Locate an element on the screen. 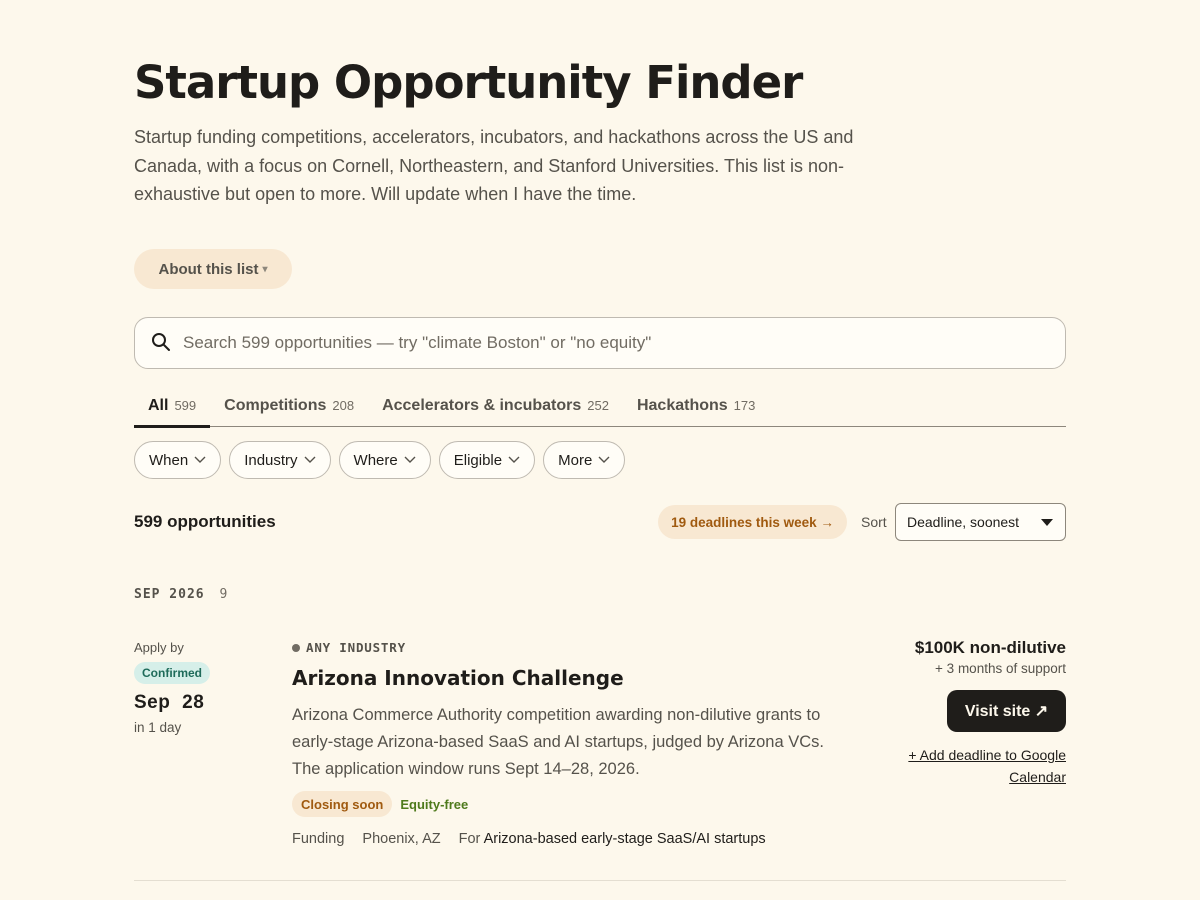 Image resolution: width=1200 pixels, height=900 pixels. deadline-date: Sep 28 is located at coordinates (169, 702).